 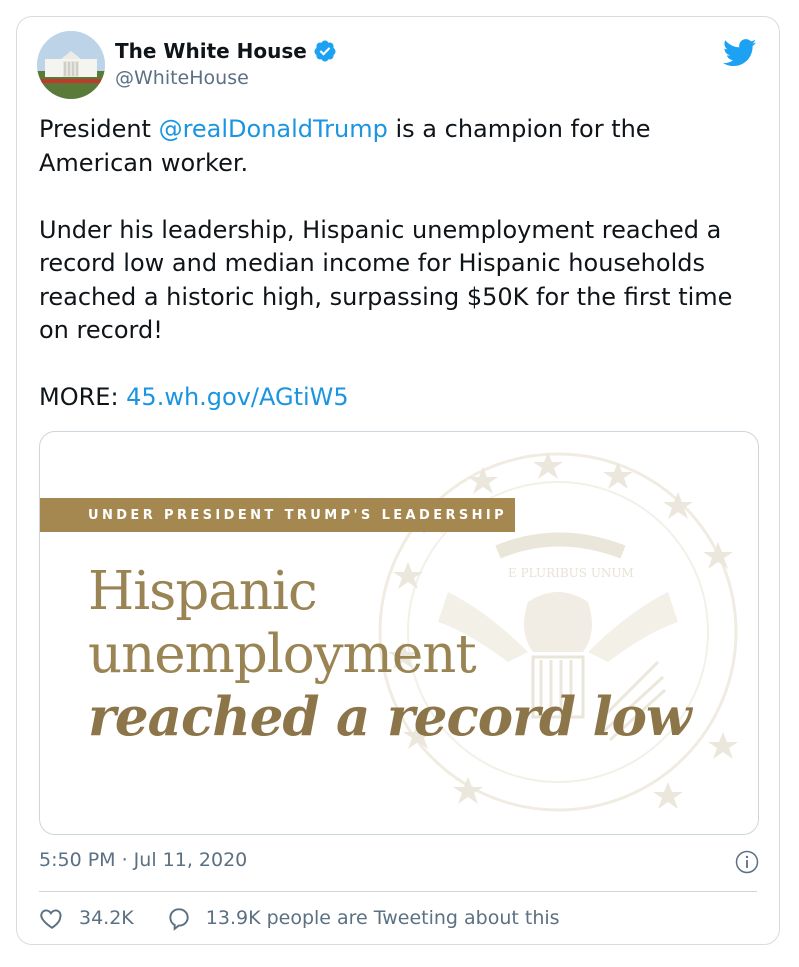 What do you see at coordinates (740, 53) in the screenshot?
I see `twitter-bird-icon` at bounding box center [740, 53].